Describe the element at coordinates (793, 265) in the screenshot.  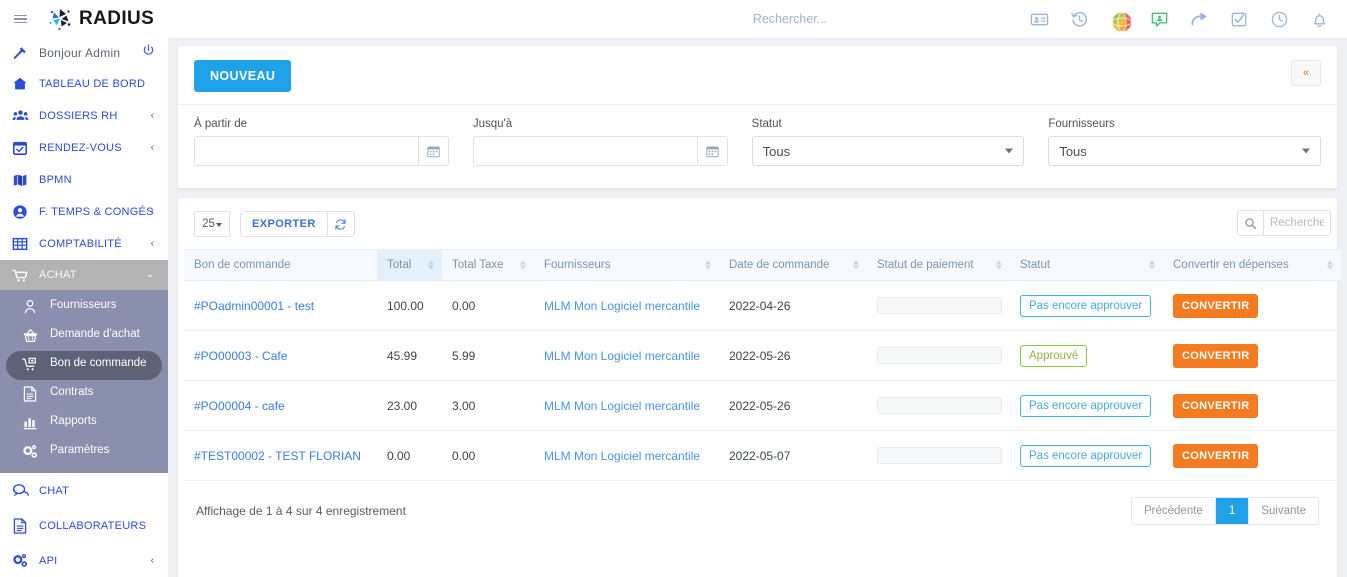
I see `column-header-date-de-commande: Date de commande` at that location.